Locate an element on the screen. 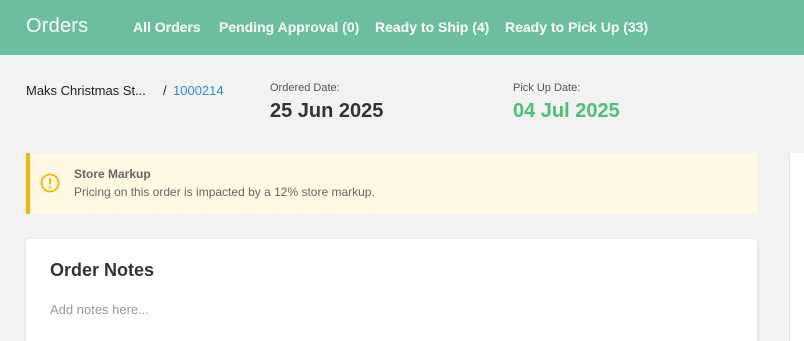 This screenshot has width=804, height=341. nav-ready-to-pick-up: Ready to Pick Up (33) is located at coordinates (576, 27).